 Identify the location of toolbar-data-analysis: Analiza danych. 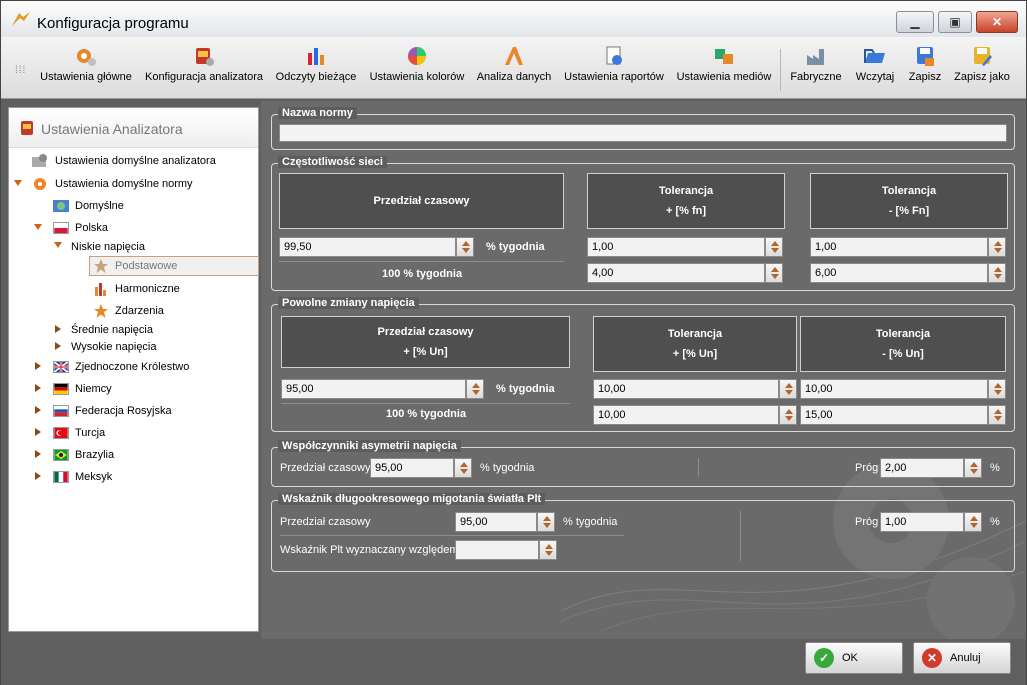
(514, 64).